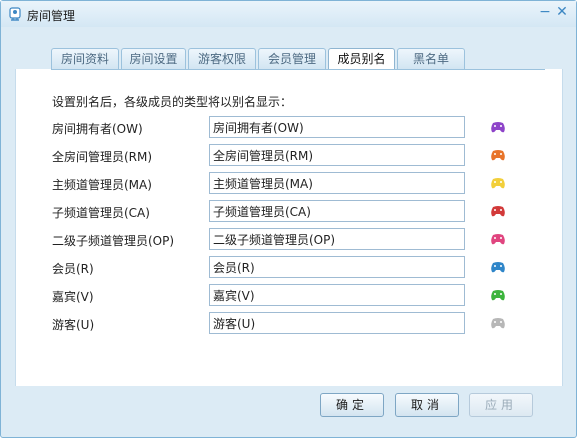 The width and height of the screenshot is (577, 438). I want to click on alias-input-member, so click(337, 267).